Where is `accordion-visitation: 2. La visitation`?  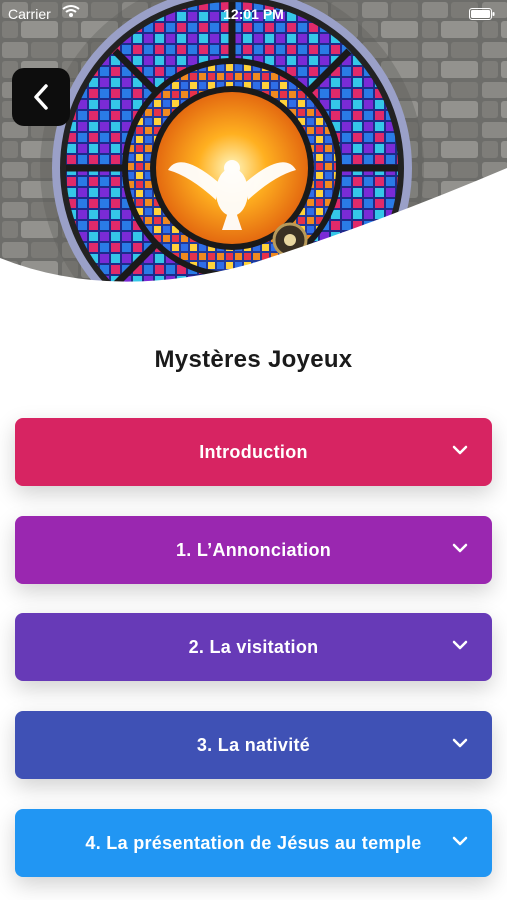 accordion-visitation: 2. La visitation is located at coordinates (253, 647).